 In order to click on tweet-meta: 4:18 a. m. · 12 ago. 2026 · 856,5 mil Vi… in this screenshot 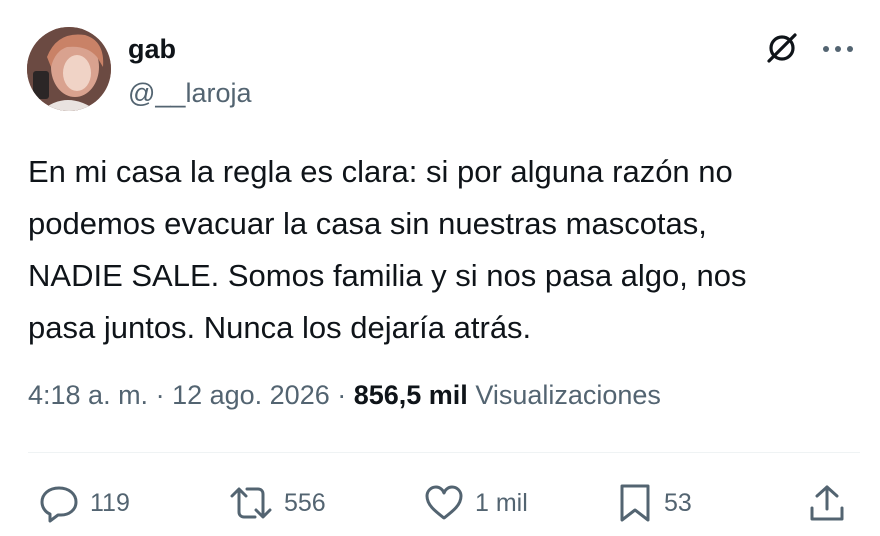, I will do `click(344, 395)`.